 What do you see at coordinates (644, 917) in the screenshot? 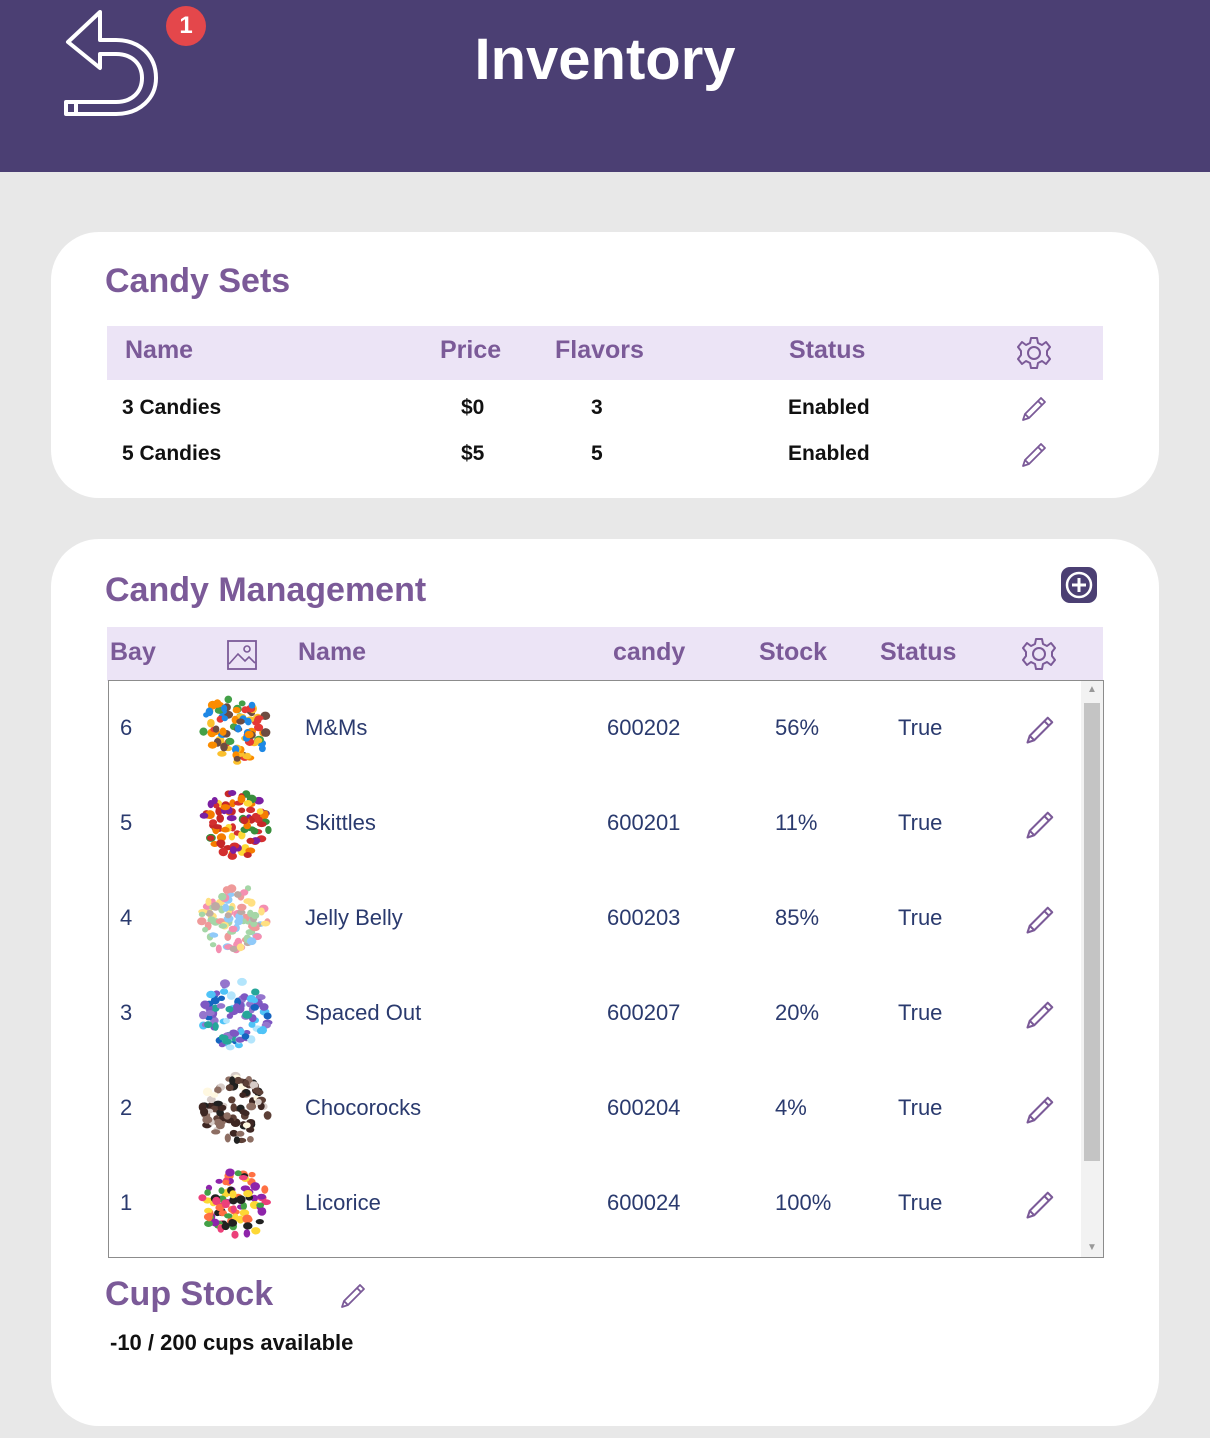
I see `candy-id: 600203` at bounding box center [644, 917].